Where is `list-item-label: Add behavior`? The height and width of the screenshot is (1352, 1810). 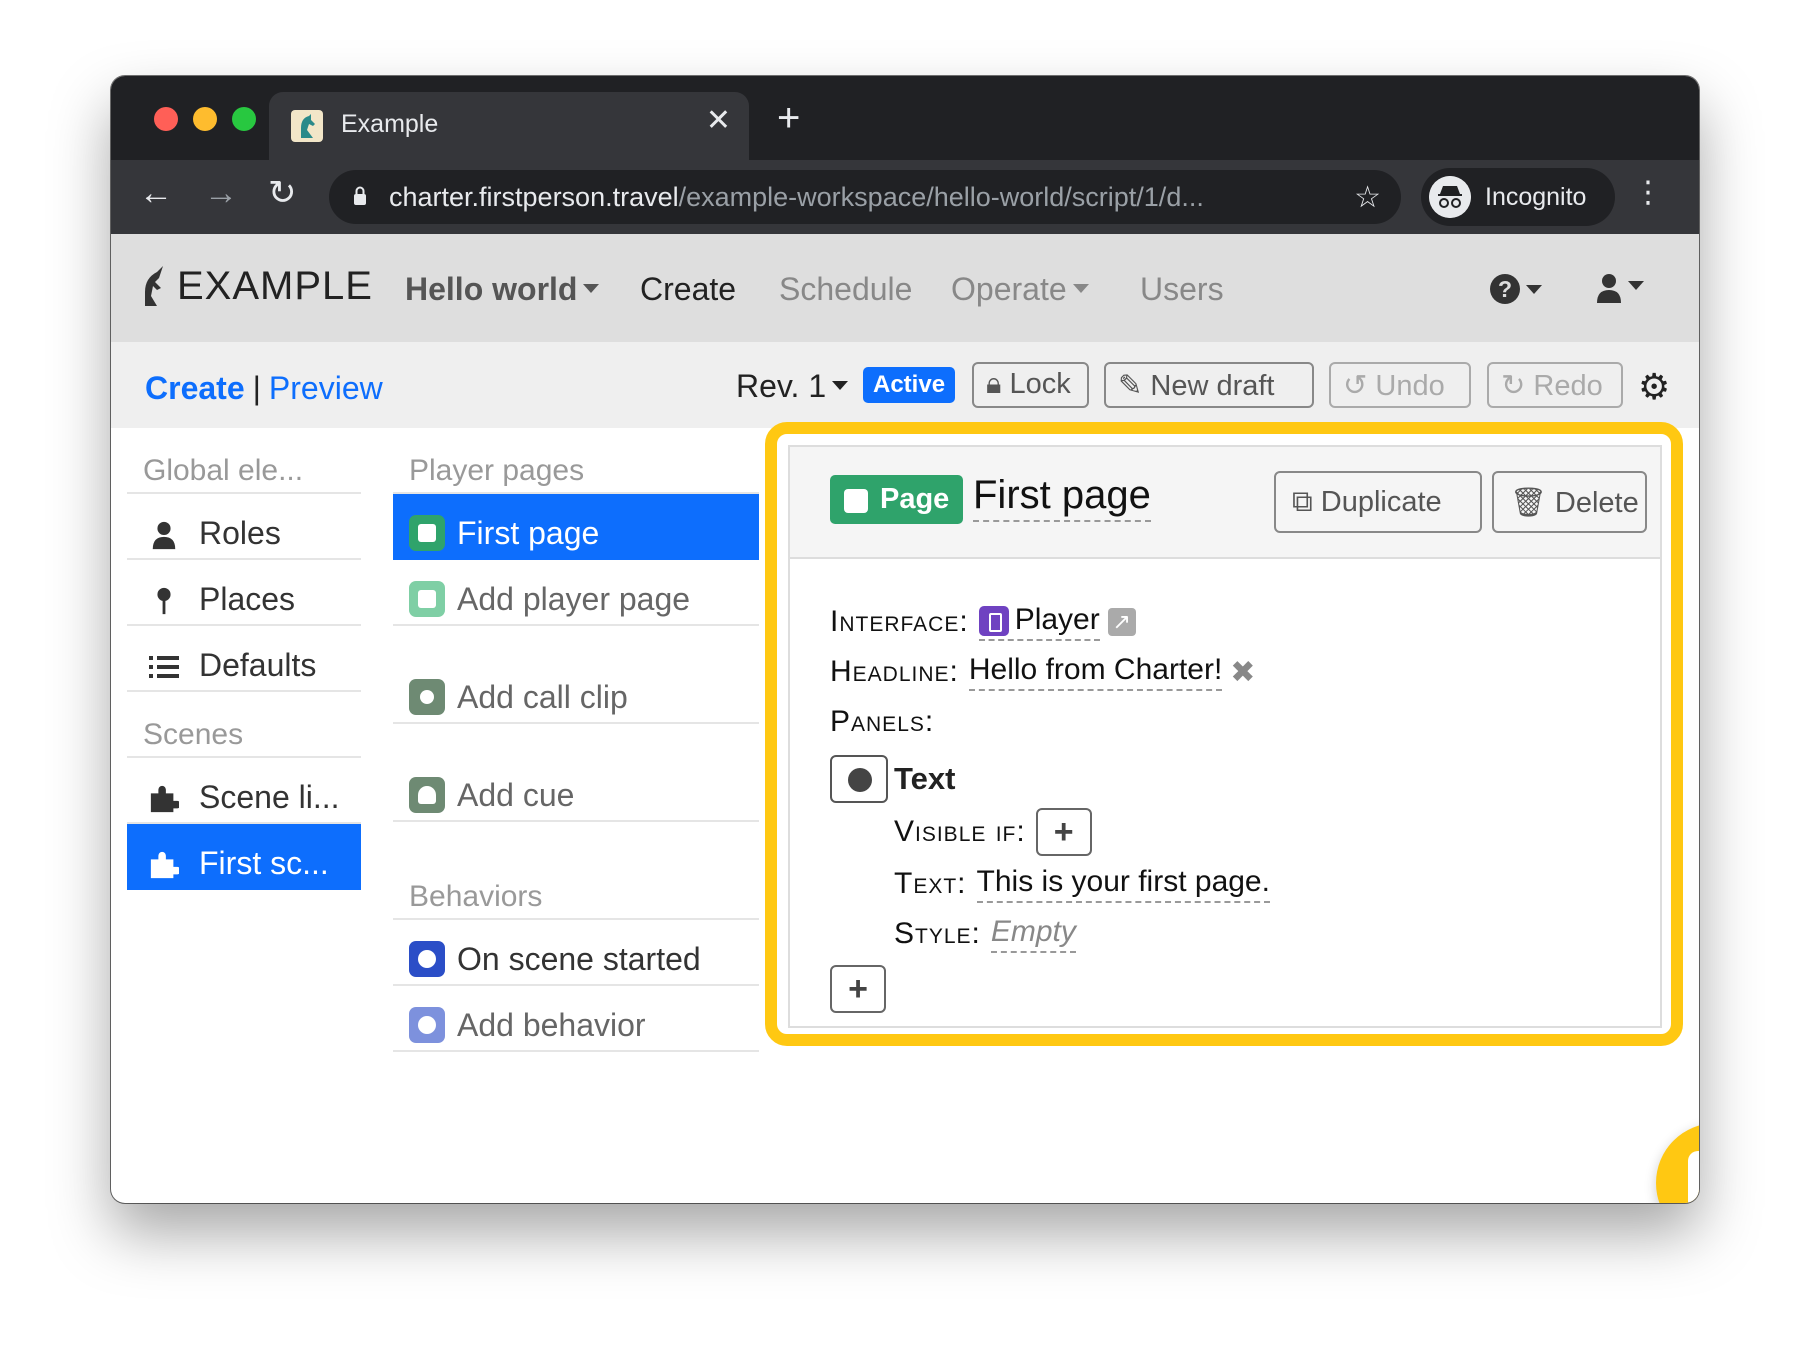
list-item-label: Add behavior is located at coordinates (551, 1024).